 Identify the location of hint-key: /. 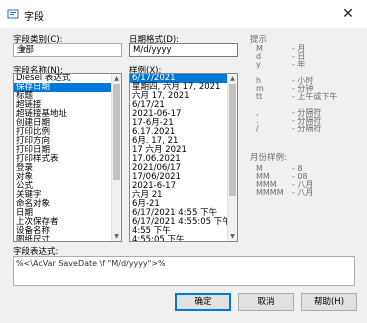
(257, 128).